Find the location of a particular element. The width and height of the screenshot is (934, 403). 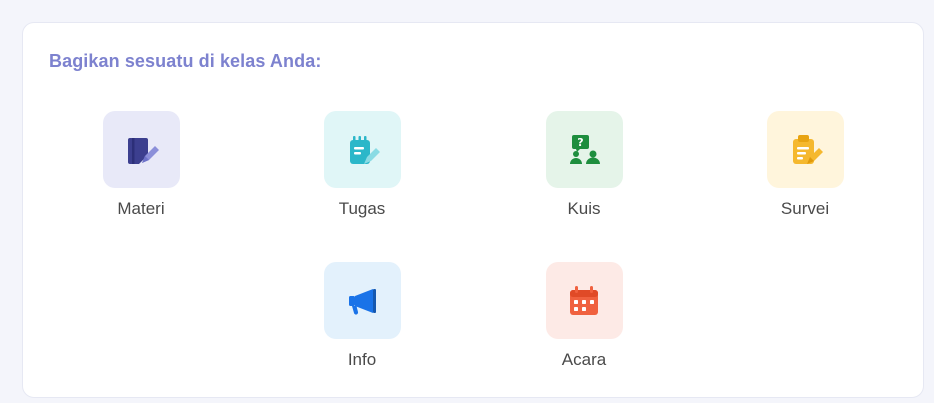

share-info-button: Info is located at coordinates (362, 316).